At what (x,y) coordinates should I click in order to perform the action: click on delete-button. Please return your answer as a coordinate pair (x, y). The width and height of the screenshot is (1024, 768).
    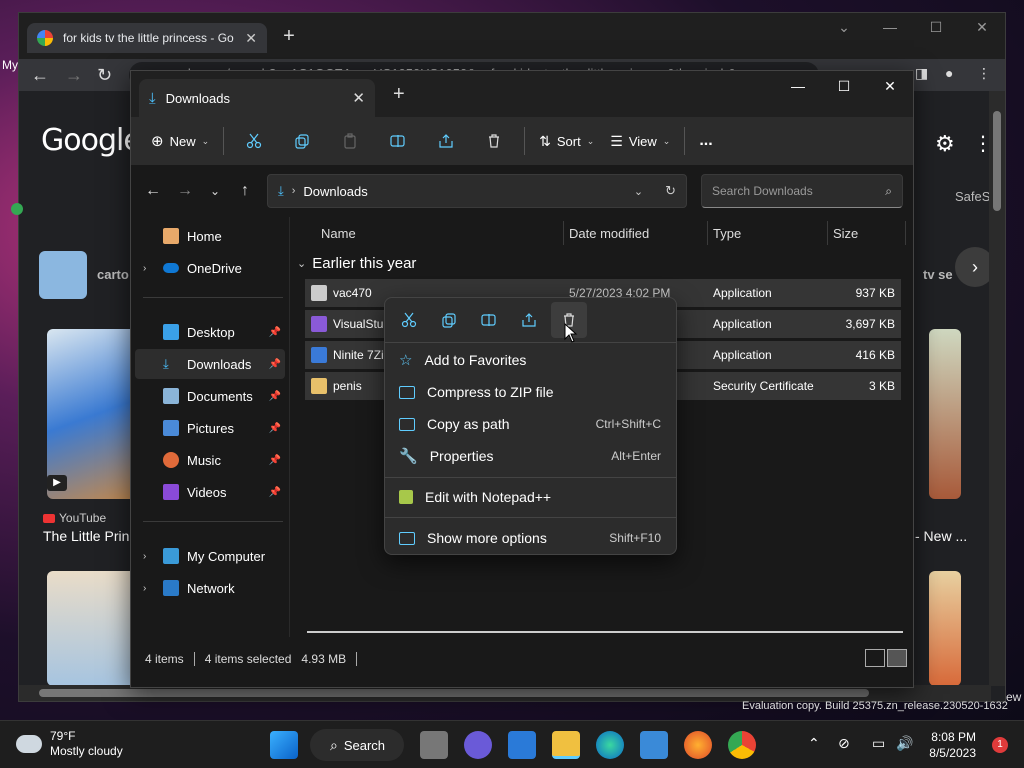
    Looking at the image, I should click on (494, 141).